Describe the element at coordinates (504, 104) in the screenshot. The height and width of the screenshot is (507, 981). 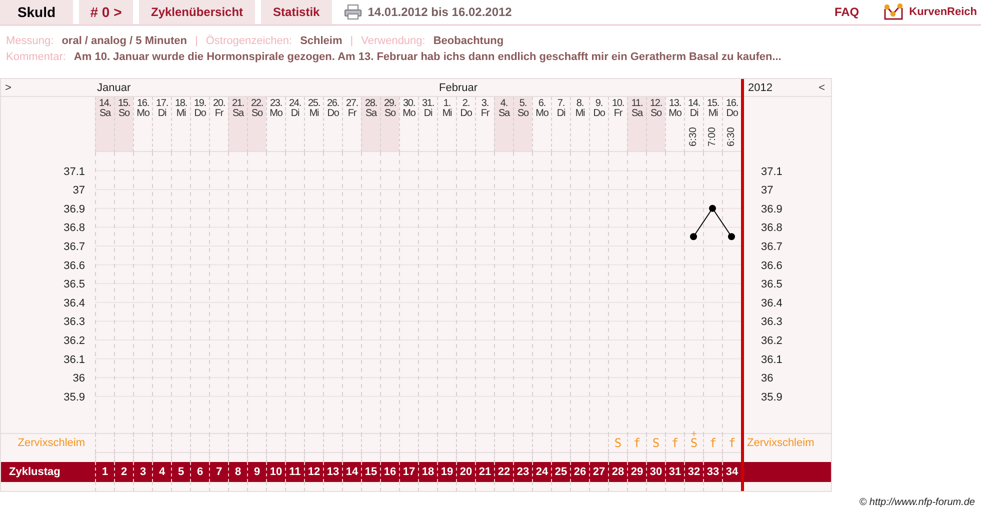
I see `day-date: 4.` at that location.